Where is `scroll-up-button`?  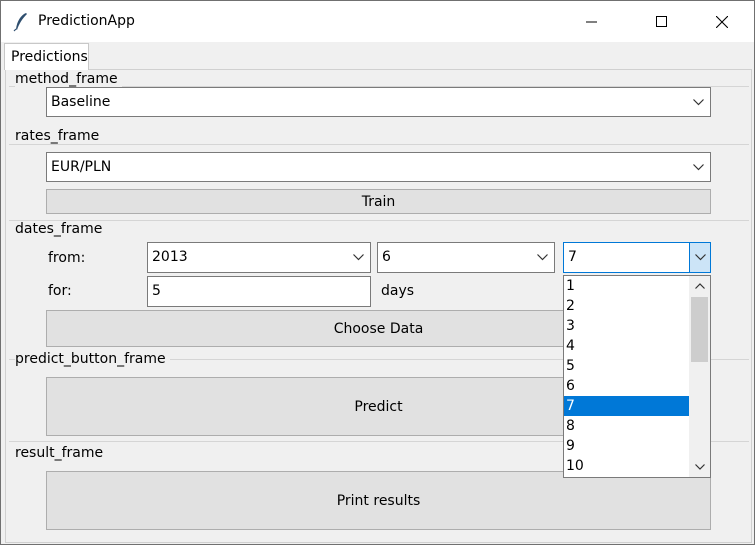 scroll-up-button is located at coordinates (699, 286).